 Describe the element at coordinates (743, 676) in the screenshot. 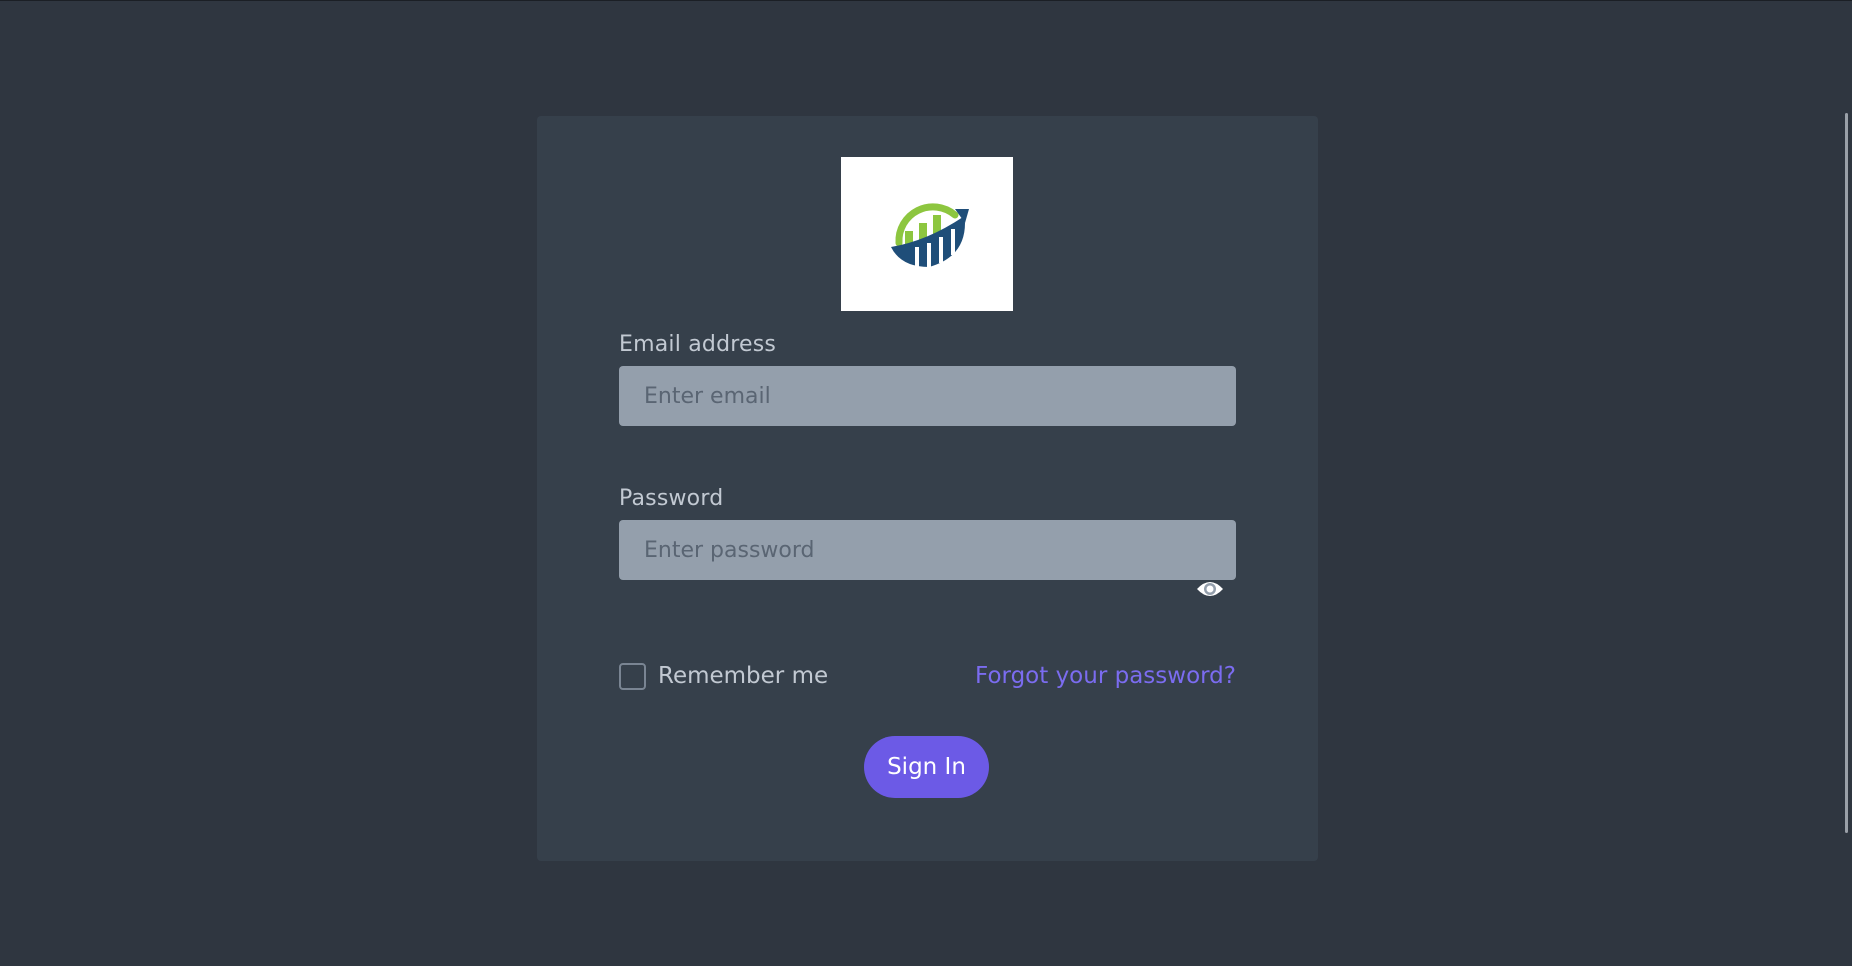

I see `remember-me-label: Remember me` at that location.